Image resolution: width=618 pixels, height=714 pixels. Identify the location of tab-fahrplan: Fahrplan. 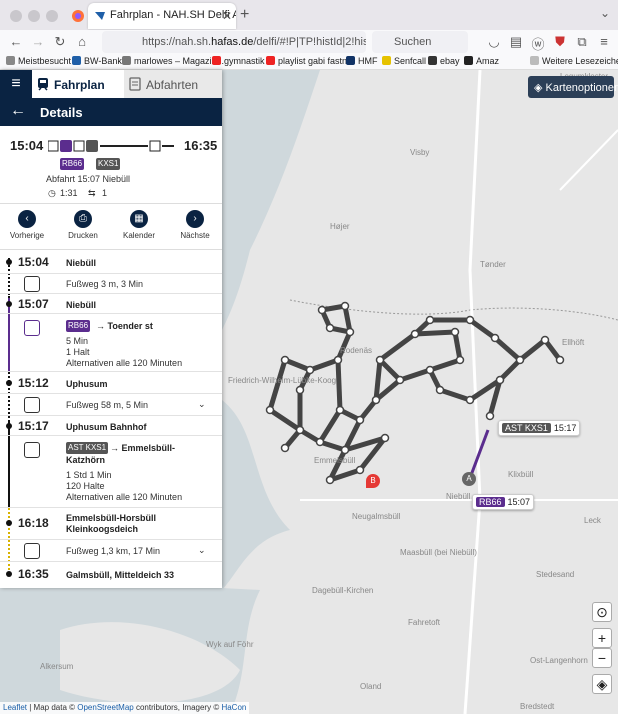
(78, 84).